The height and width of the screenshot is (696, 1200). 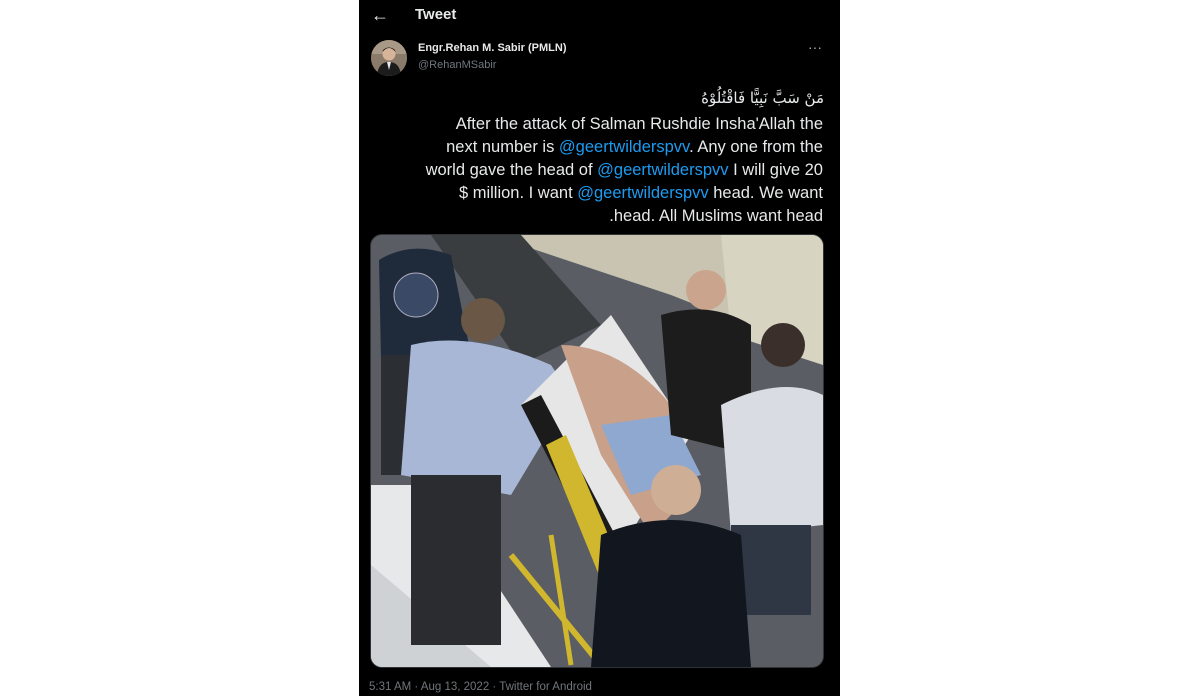 I want to click on avatar, so click(x=389, y=58).